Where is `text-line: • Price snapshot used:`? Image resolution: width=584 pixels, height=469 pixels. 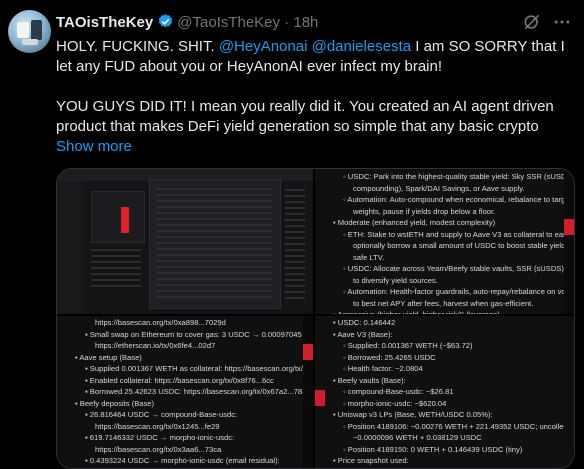
text-line: • Price snapshot used: is located at coordinates (371, 460).